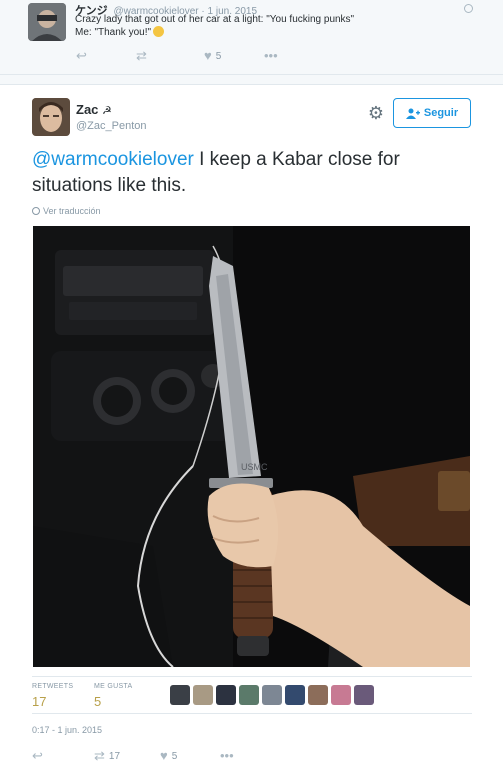  I want to click on parent-reply-button: ↩, so click(81, 56).